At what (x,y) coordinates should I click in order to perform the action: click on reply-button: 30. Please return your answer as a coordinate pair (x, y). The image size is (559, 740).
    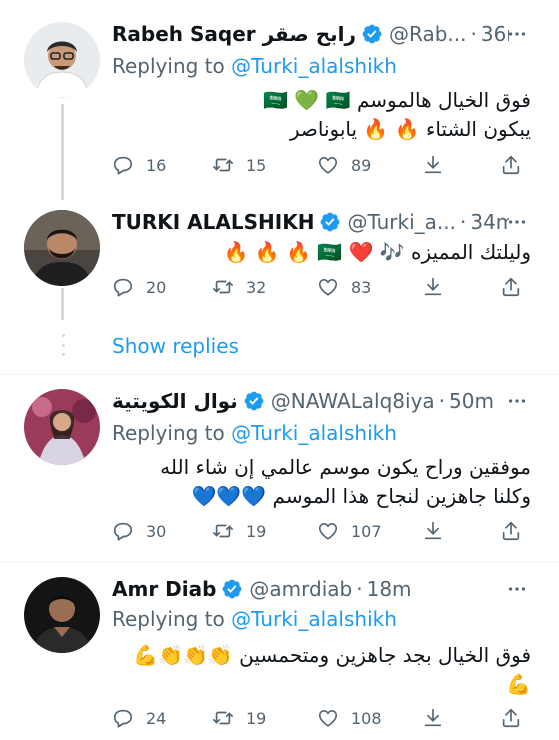
    Looking at the image, I should click on (139, 531).